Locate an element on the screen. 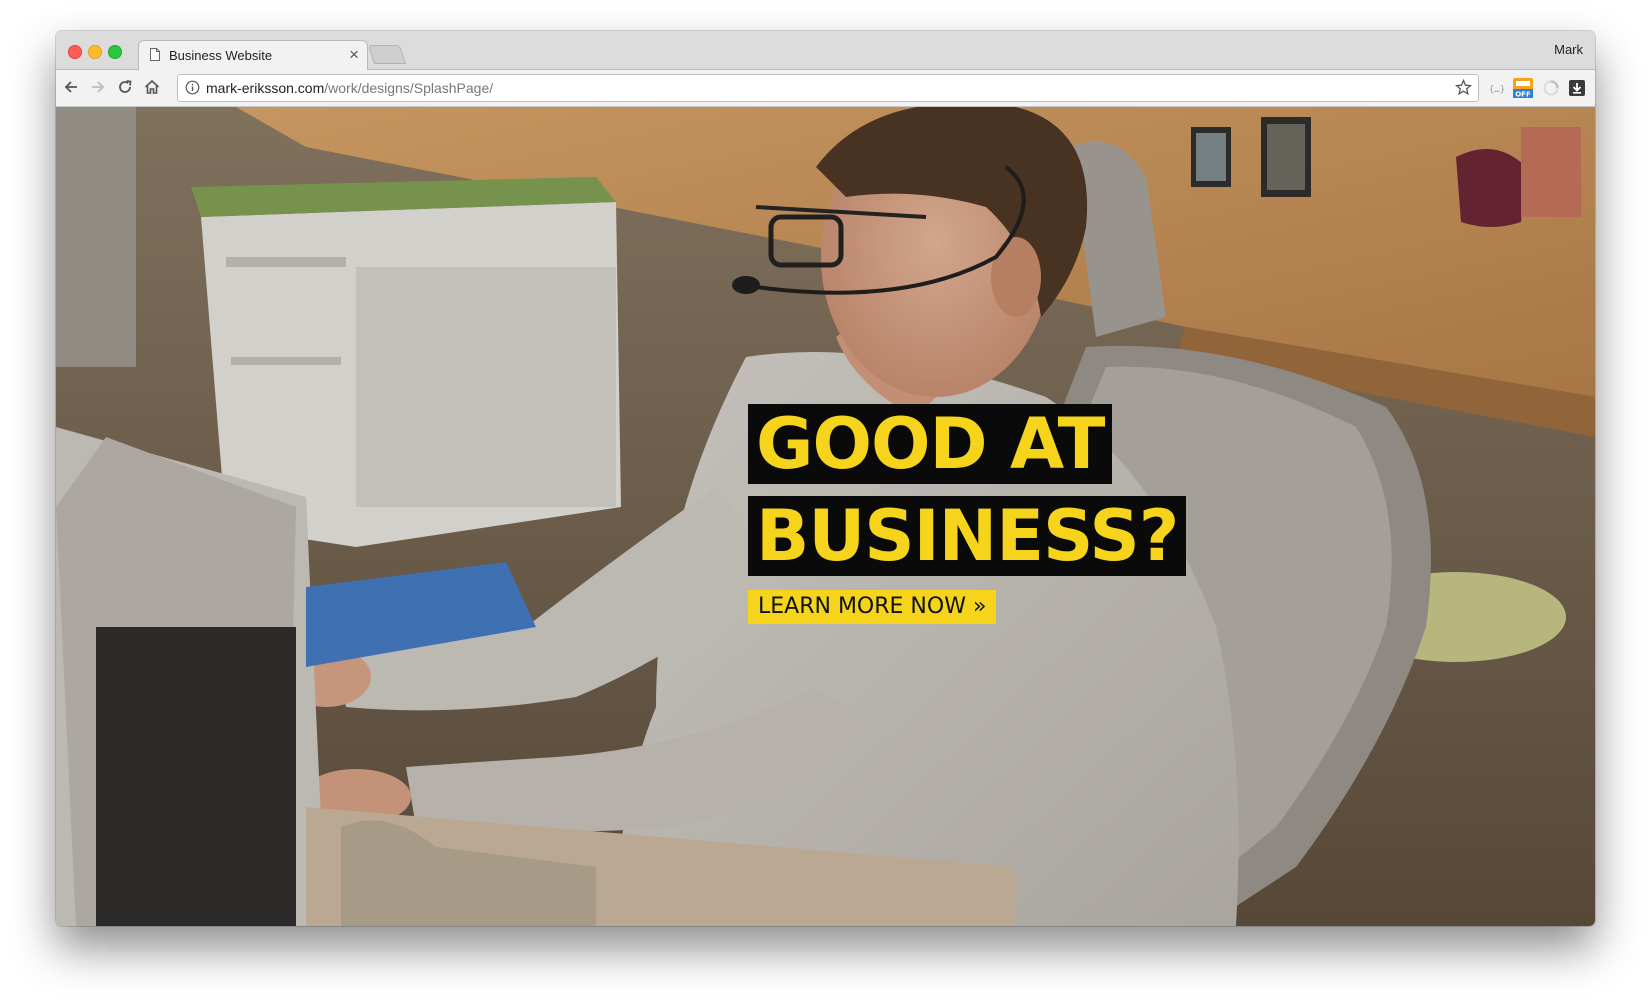 Image resolution: width=1651 pixels, height=1007 pixels. minimize-window-button is located at coordinates (95, 52).